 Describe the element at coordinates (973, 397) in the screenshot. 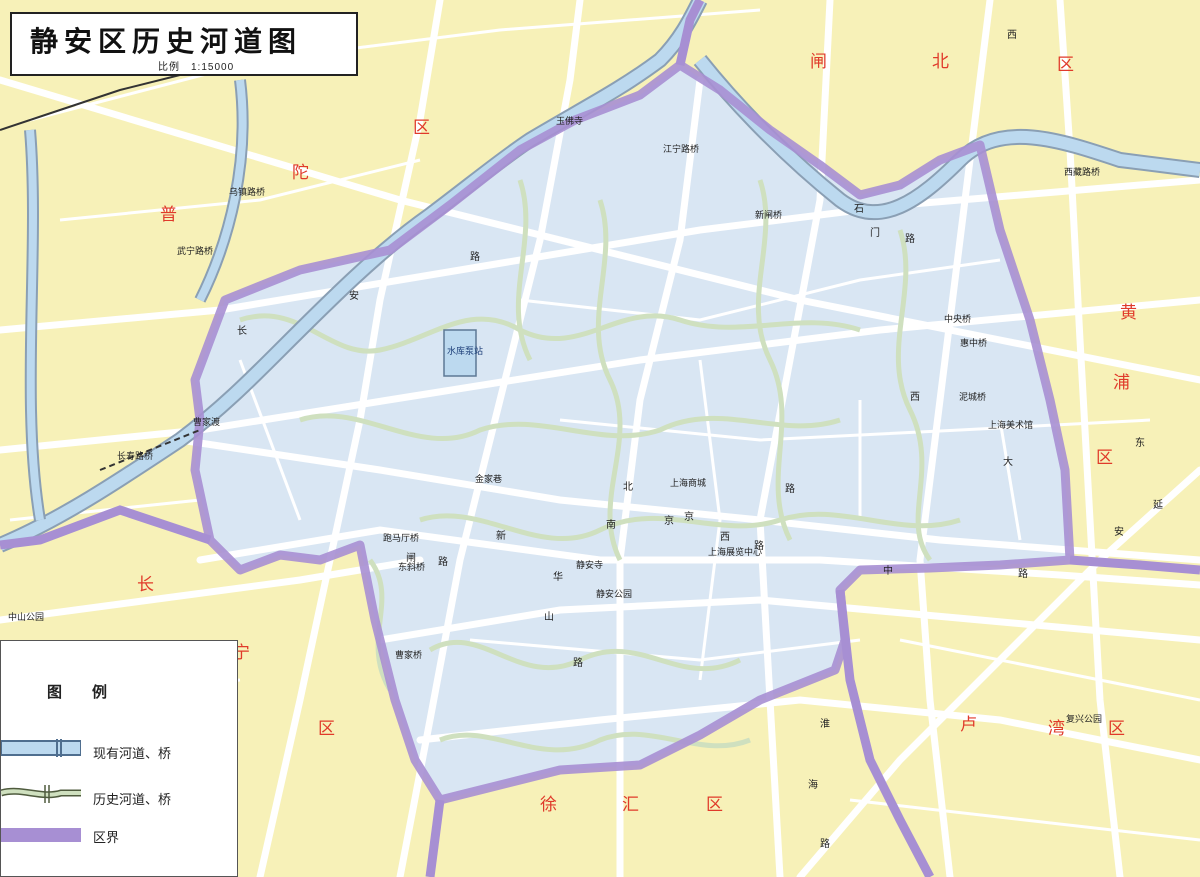

I see `bridge-label: 泥城桥` at that location.